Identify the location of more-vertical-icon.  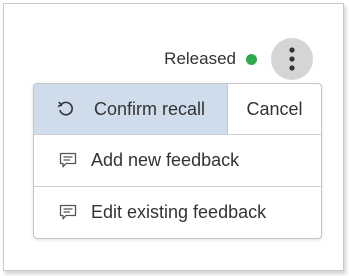
(292, 59).